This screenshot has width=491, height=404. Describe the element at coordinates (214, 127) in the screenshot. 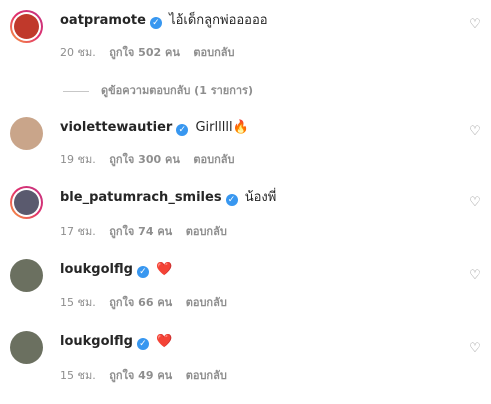

I see `comment-text: Girlllll` at that location.